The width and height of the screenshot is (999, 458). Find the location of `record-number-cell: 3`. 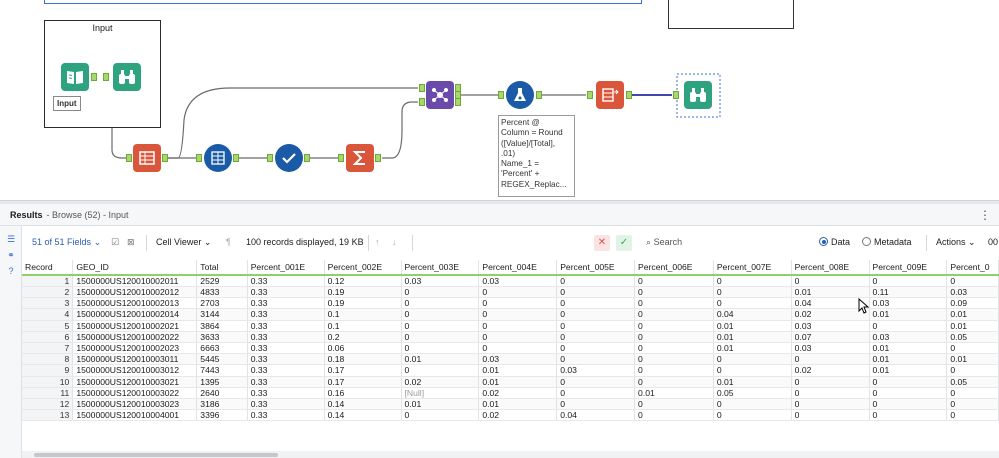

record-number-cell: 3 is located at coordinates (48, 303).